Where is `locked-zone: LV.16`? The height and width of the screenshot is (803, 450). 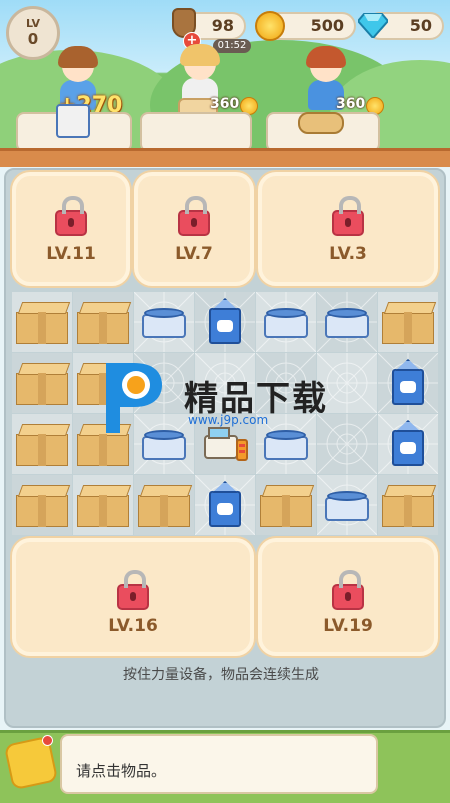
locked-zone: LV.16 is located at coordinates (133, 597).